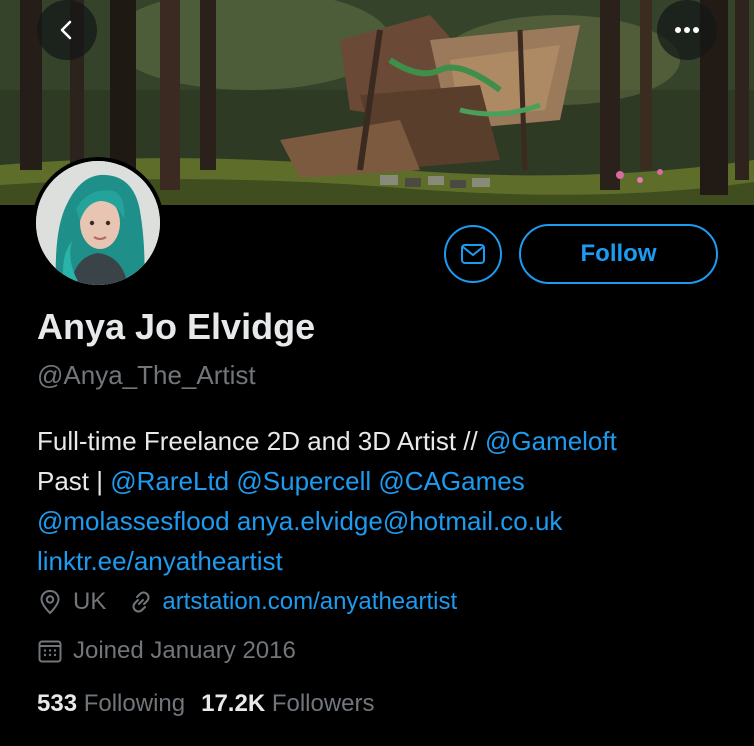 The image size is (754, 746). I want to click on following-count: 533, so click(57, 703).